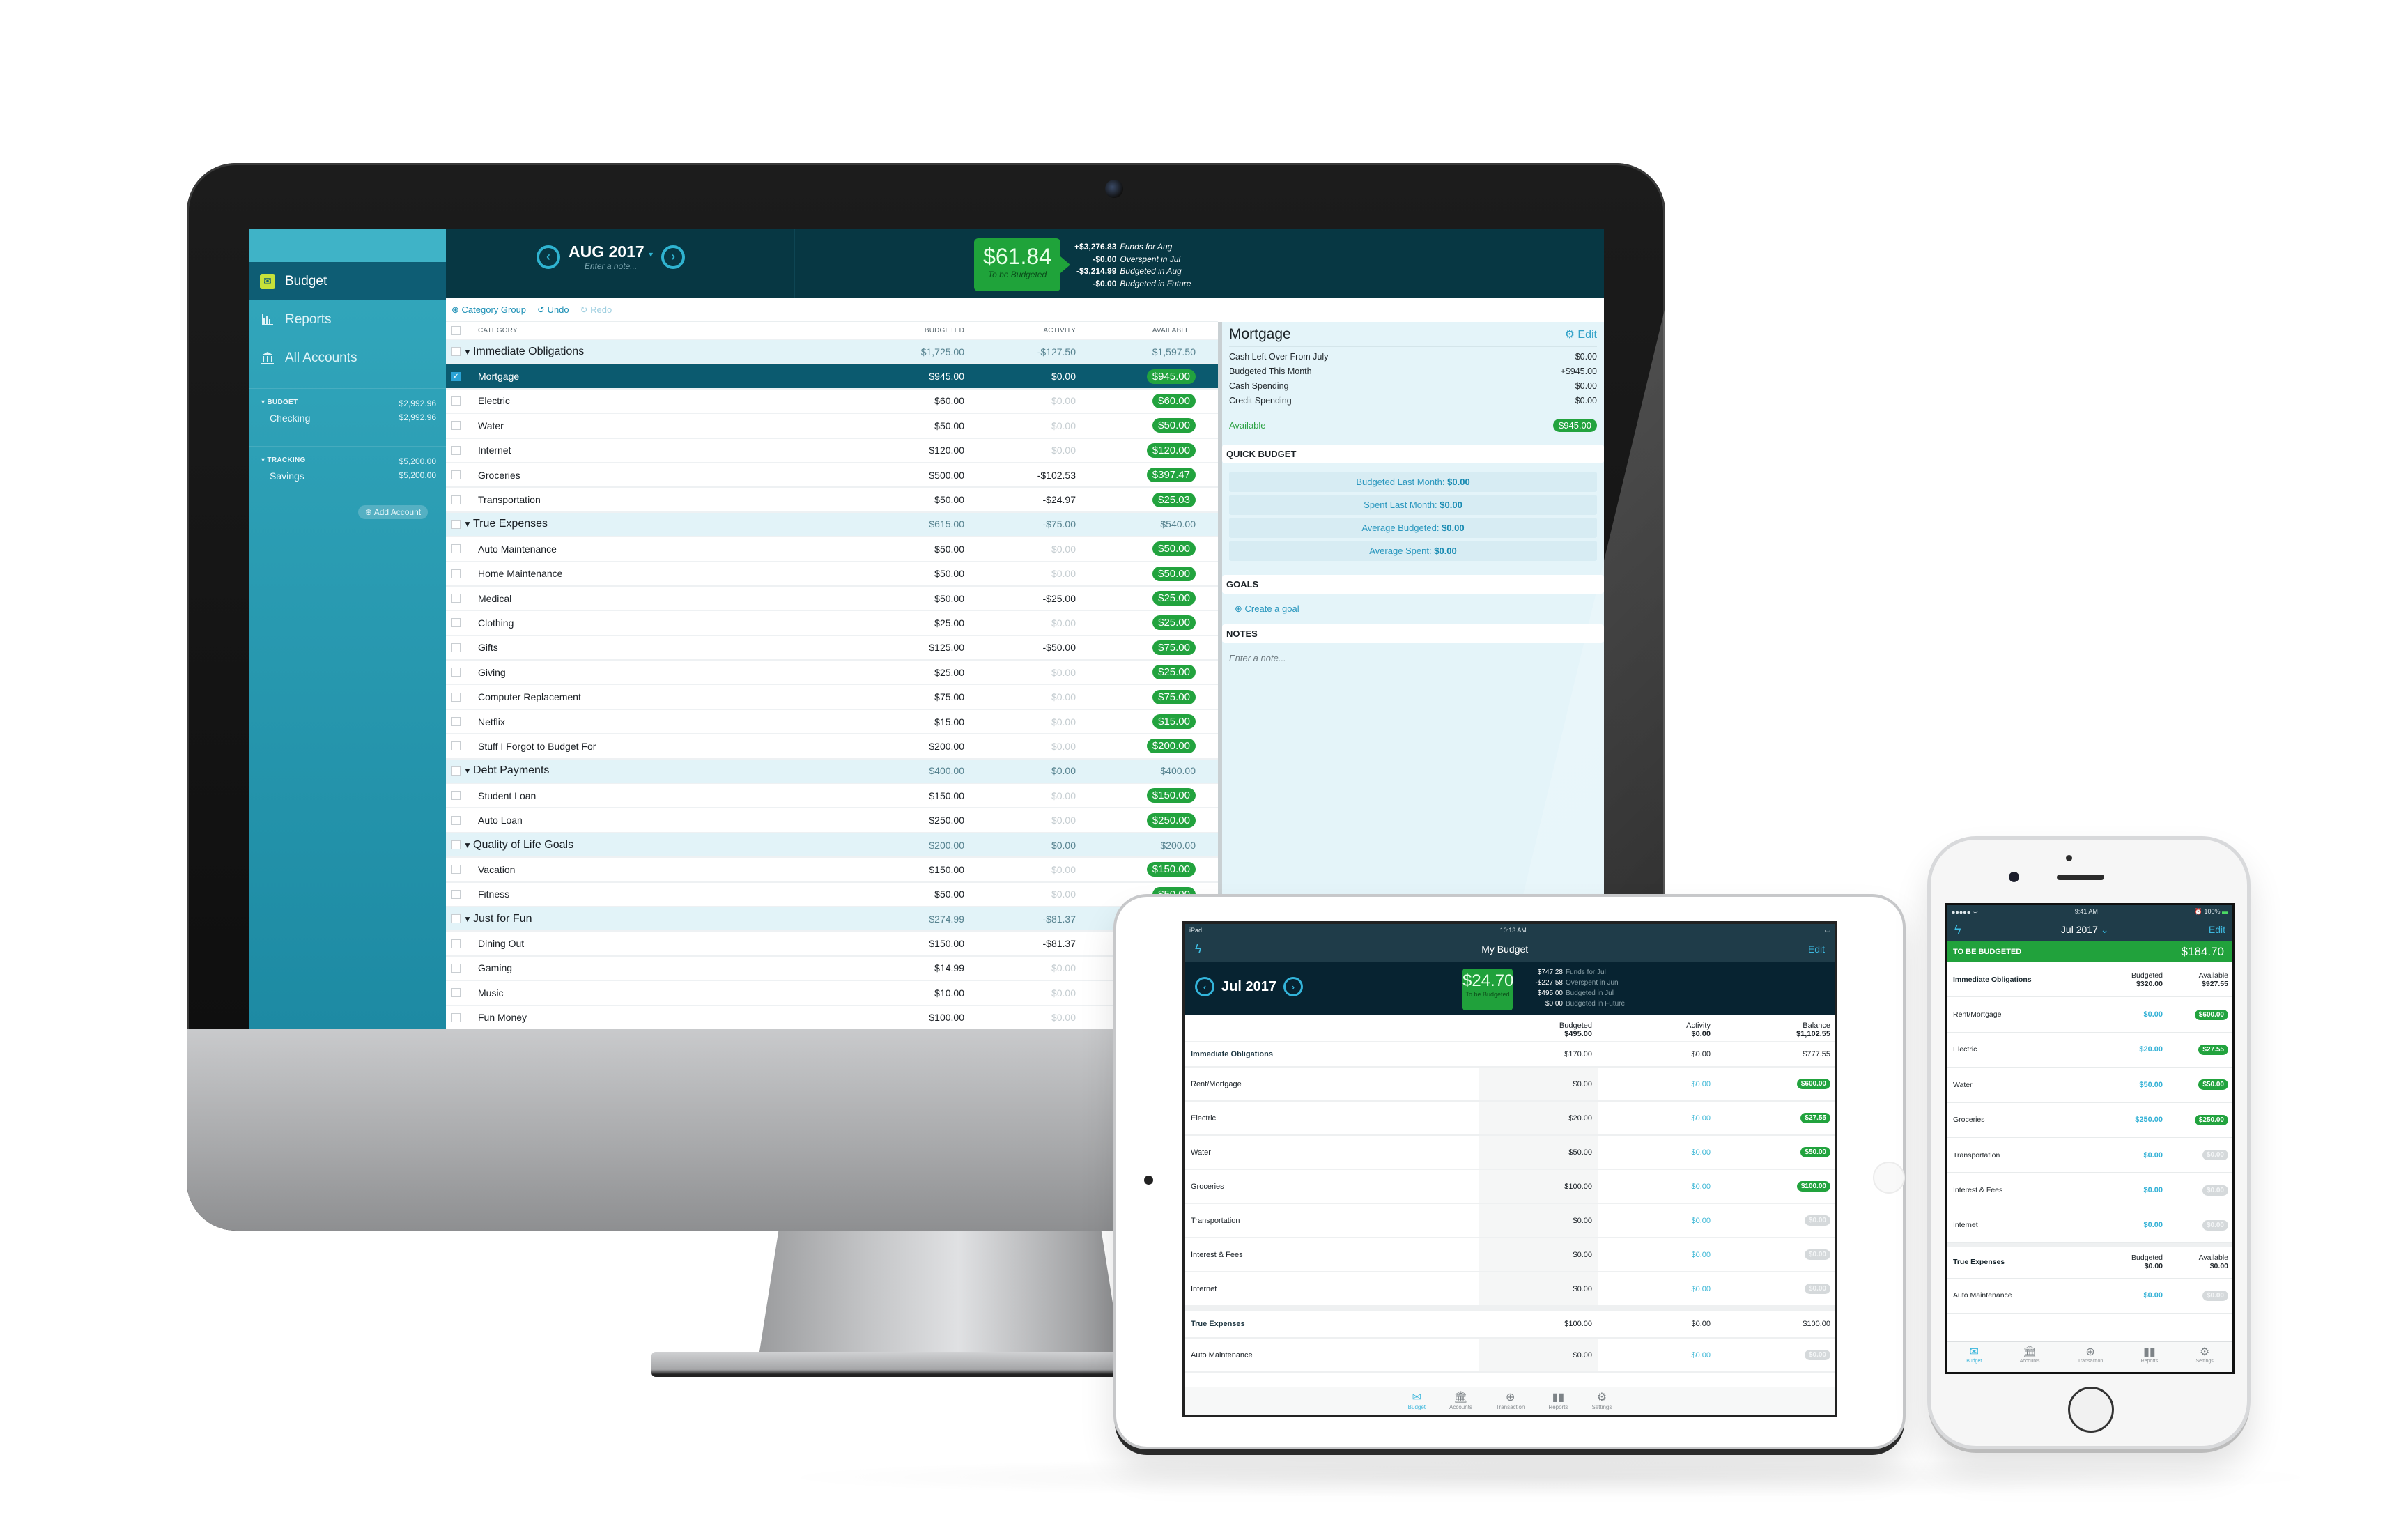 The width and height of the screenshot is (2408, 1533). I want to click on available-badge: $200.00, so click(1171, 746).